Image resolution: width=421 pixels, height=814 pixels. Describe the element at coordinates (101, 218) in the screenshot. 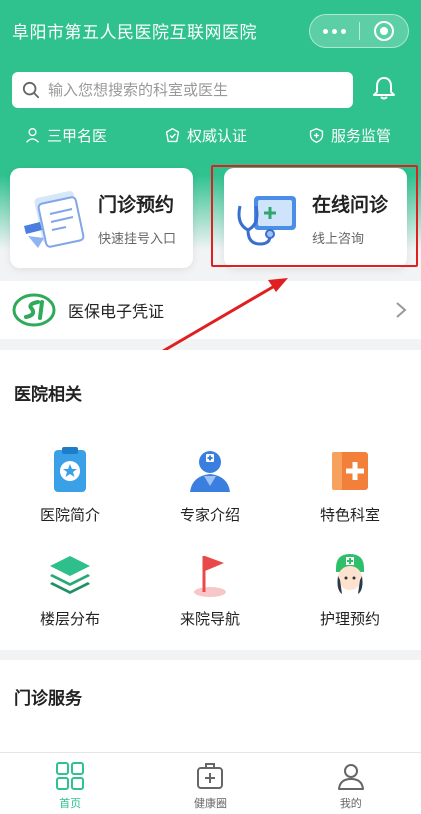

I see `card-appointment: 门诊预约 快速挂号入口` at that location.